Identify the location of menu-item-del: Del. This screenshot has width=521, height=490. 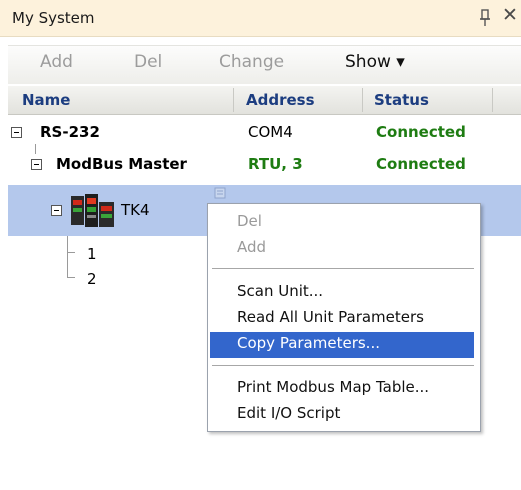
(249, 221).